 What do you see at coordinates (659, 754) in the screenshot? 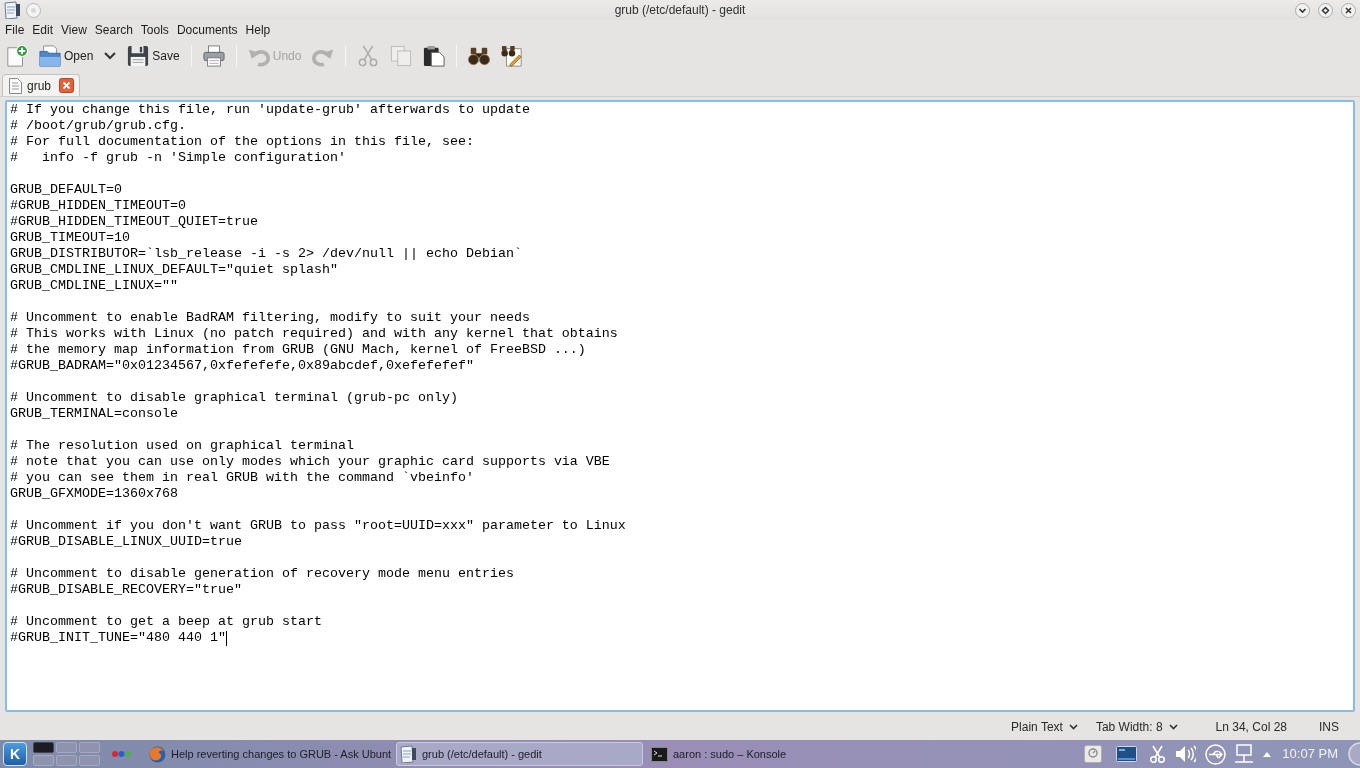
I see `terminal-icon` at bounding box center [659, 754].